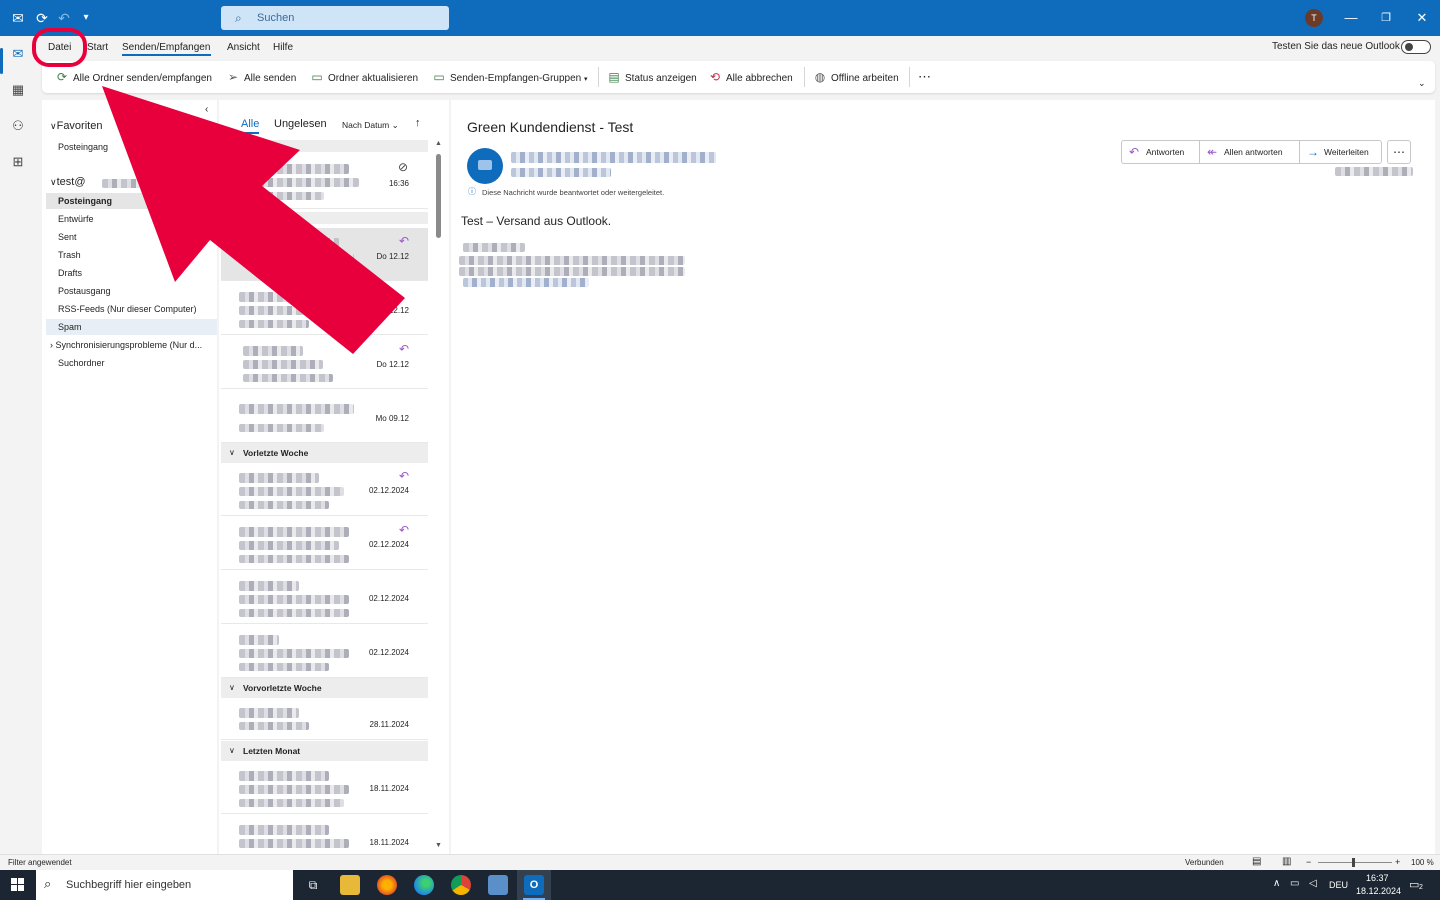 This screenshot has height=900, width=1440. Describe the element at coordinates (166, 48) in the screenshot. I see `tab-senden-empfangen: Senden/Empfangen` at that location.